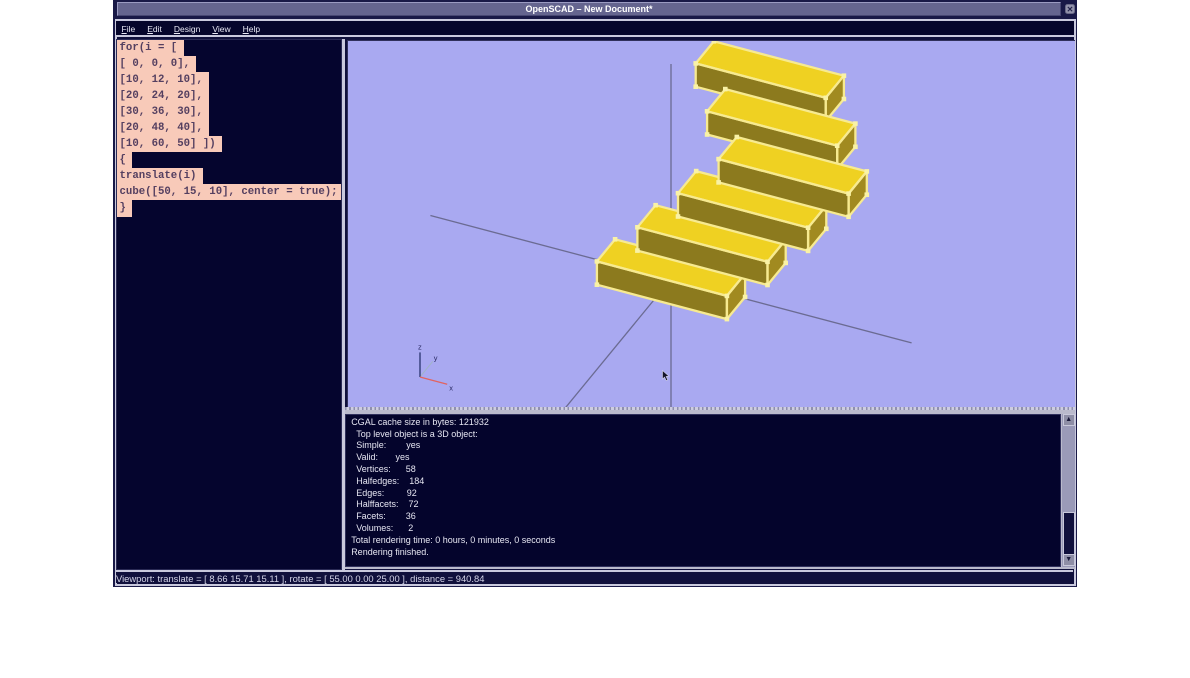 This screenshot has width=1190, height=678. What do you see at coordinates (436, 357) in the screenshot?
I see `svg-text: y` at bounding box center [436, 357].